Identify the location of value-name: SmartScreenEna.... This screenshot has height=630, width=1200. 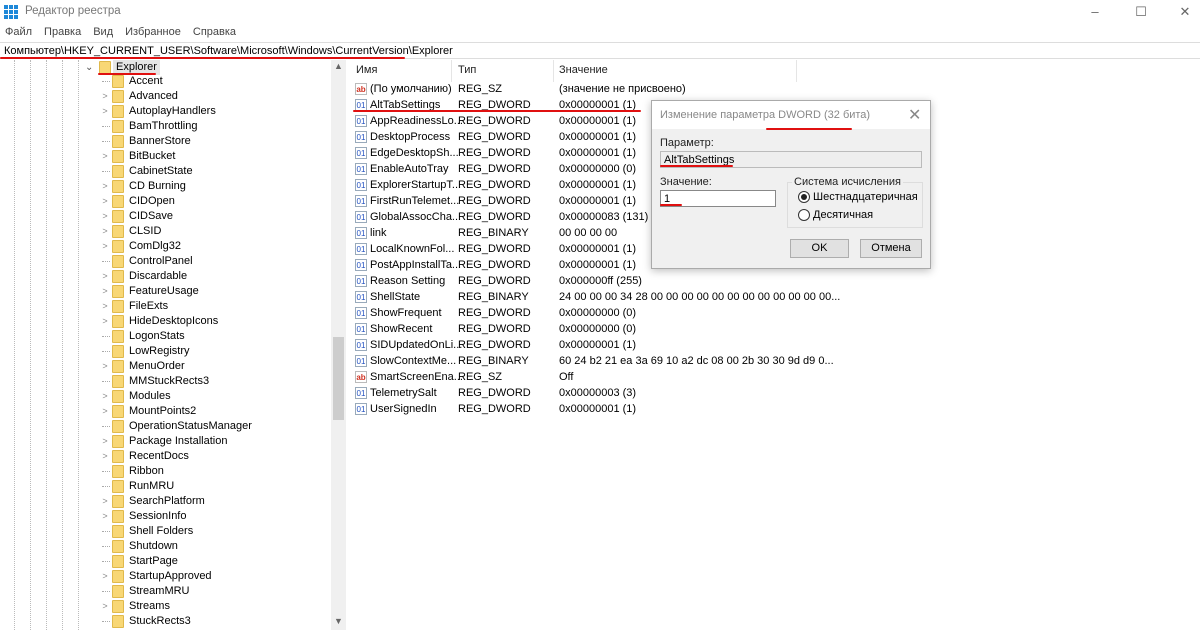
(416, 377).